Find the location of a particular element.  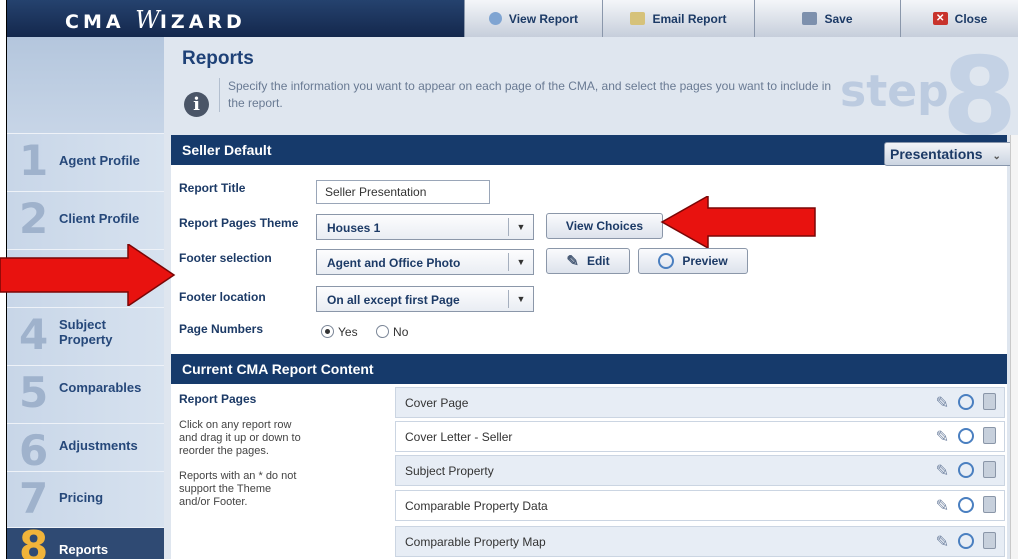

chevron-down-icon: ⌄ is located at coordinates (996, 156).